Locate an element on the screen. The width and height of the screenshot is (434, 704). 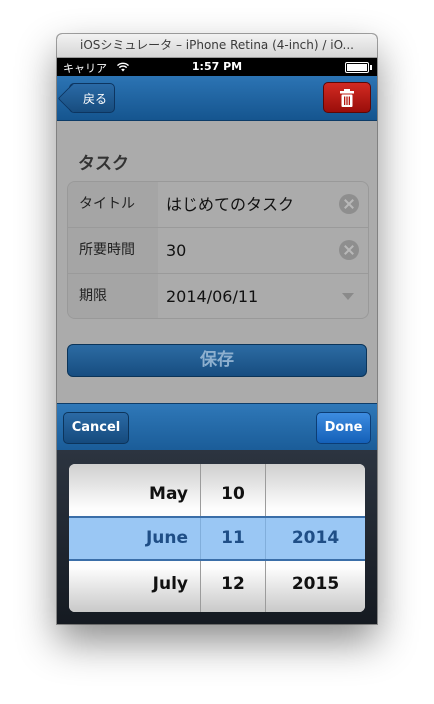
section-title: タスク is located at coordinates (103, 164).